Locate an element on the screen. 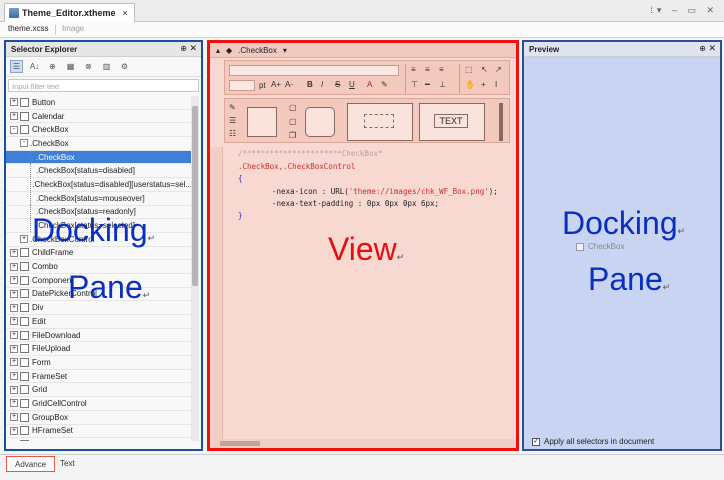 This screenshot has height=480, width=724. align-center-icon: ≡ is located at coordinates (427, 69).